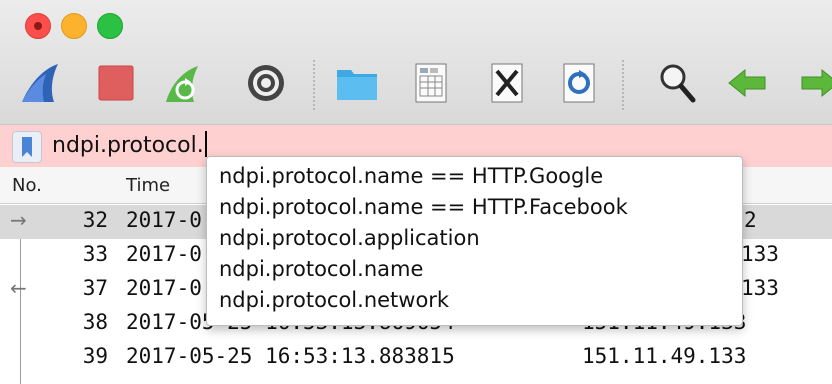 This screenshot has width=832, height=384. Describe the element at coordinates (507, 83) in the screenshot. I see `close-file-icon` at that location.